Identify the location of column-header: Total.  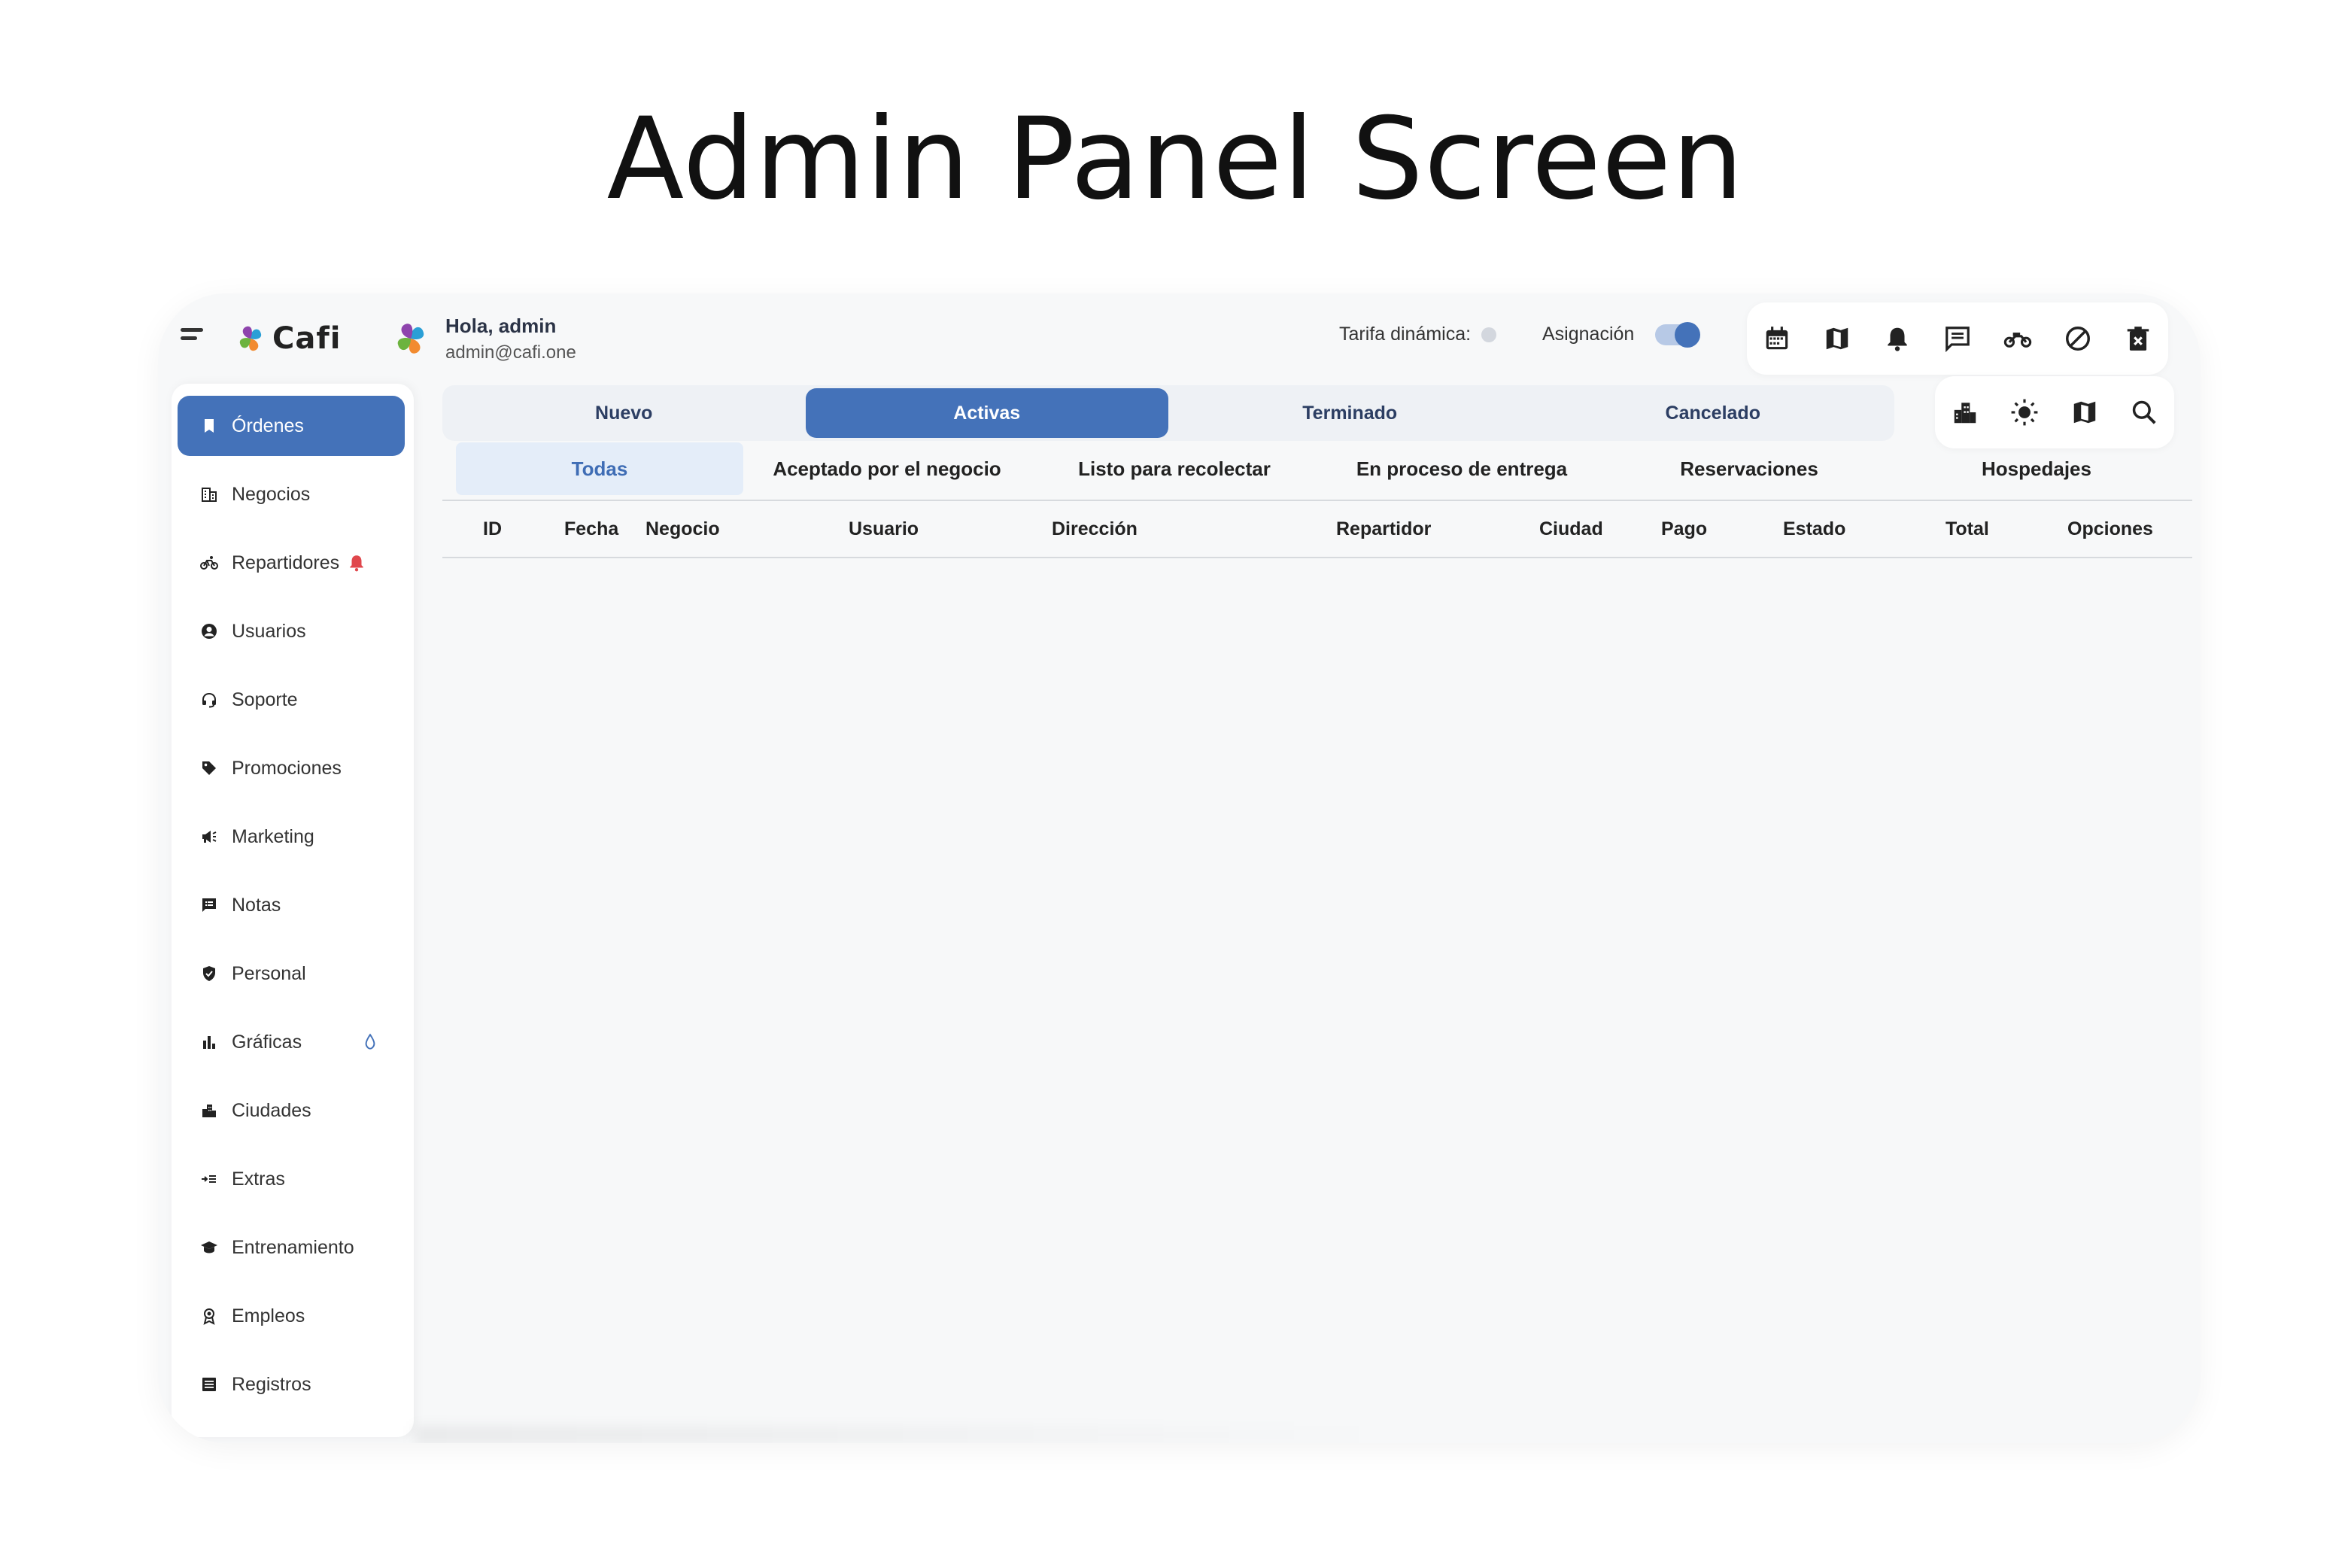
(1967, 529).